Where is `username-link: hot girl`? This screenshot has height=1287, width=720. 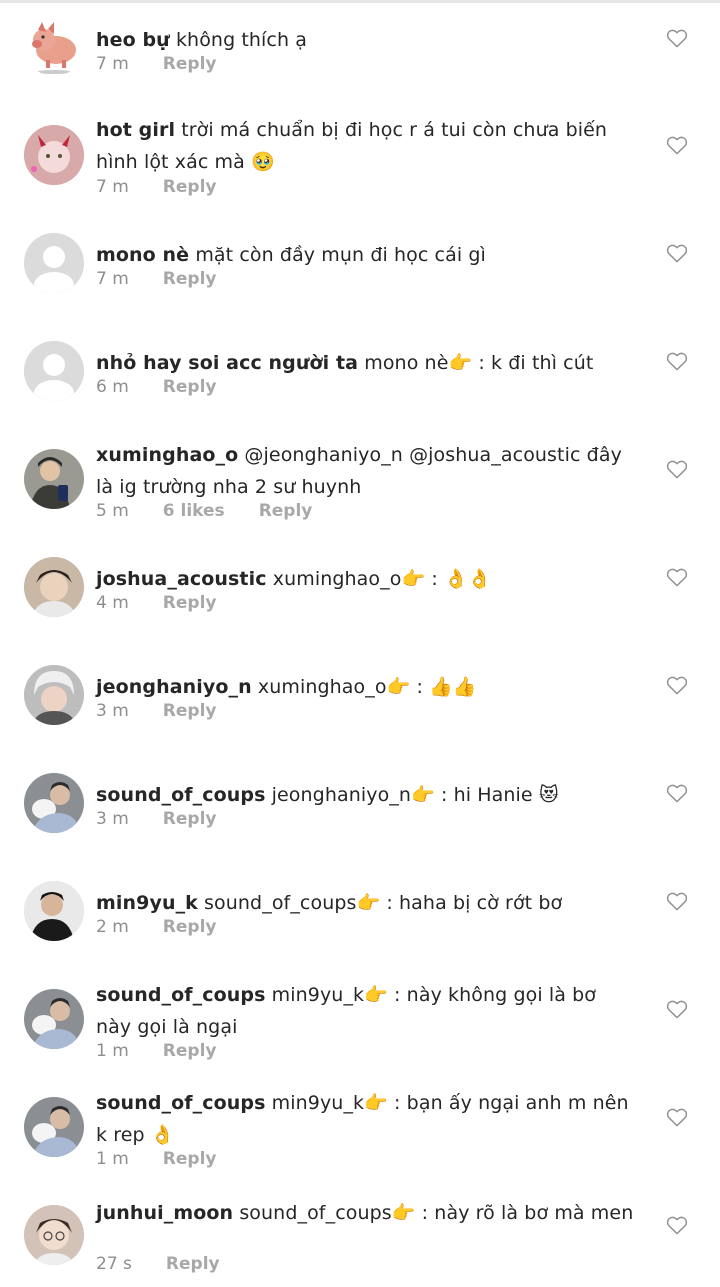
username-link: hot girl is located at coordinates (135, 130).